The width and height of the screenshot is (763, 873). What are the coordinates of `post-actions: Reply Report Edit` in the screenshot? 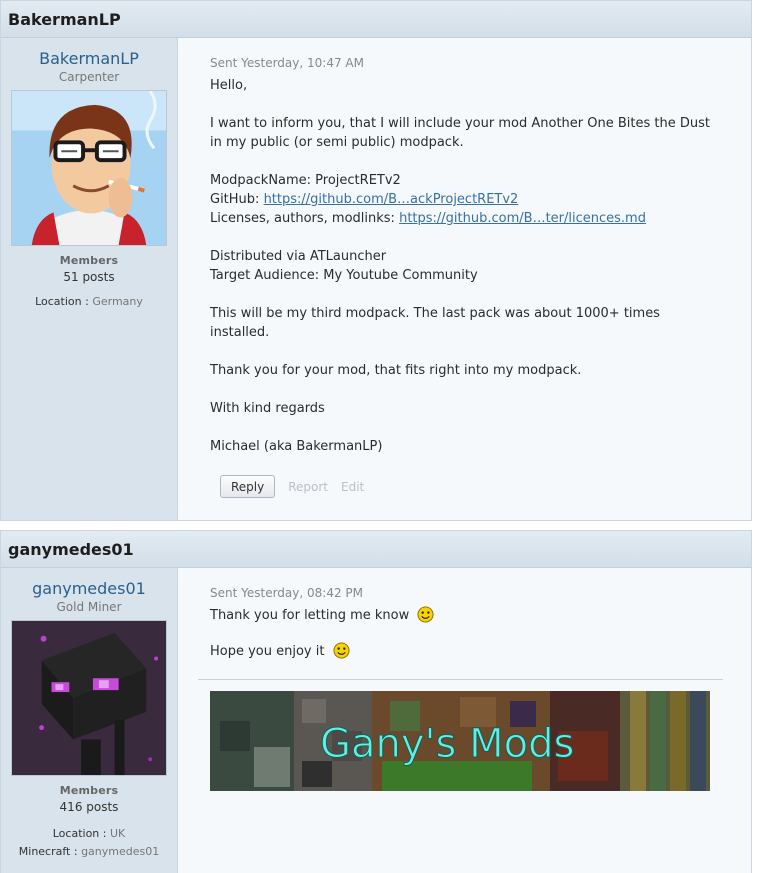 It's located at (485, 486).